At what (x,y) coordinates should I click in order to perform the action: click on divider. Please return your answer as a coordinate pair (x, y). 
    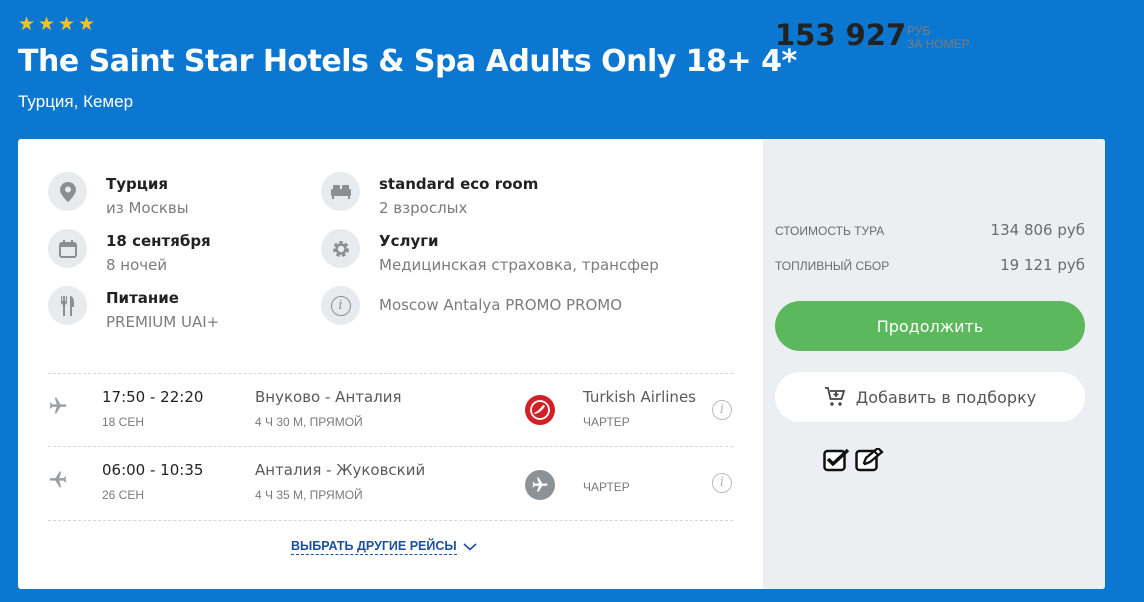
    Looking at the image, I should click on (390, 520).